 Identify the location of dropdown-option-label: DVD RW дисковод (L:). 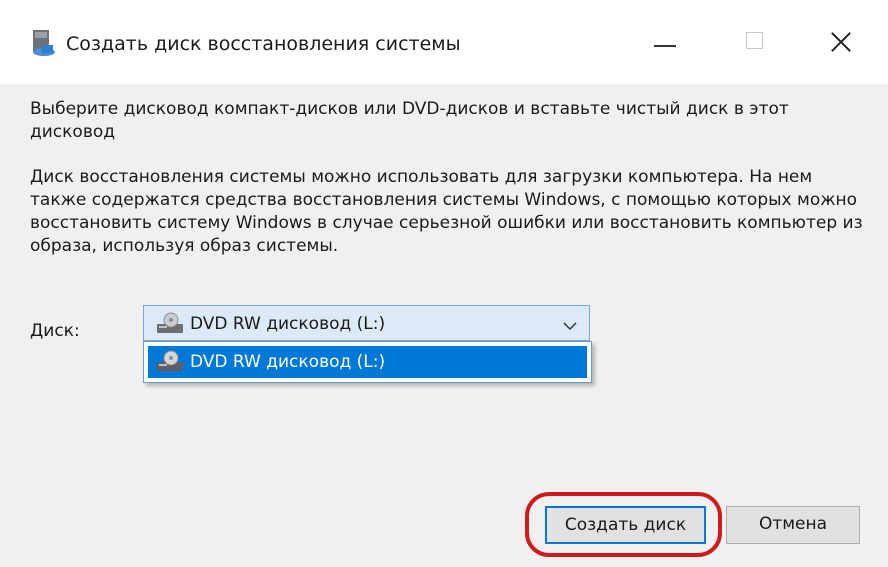
(288, 362).